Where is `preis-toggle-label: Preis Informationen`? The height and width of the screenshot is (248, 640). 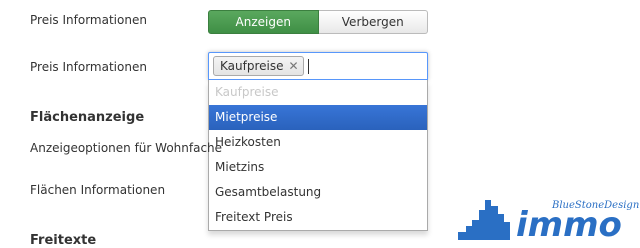 preis-toggle-label: Preis Informationen is located at coordinates (88, 20).